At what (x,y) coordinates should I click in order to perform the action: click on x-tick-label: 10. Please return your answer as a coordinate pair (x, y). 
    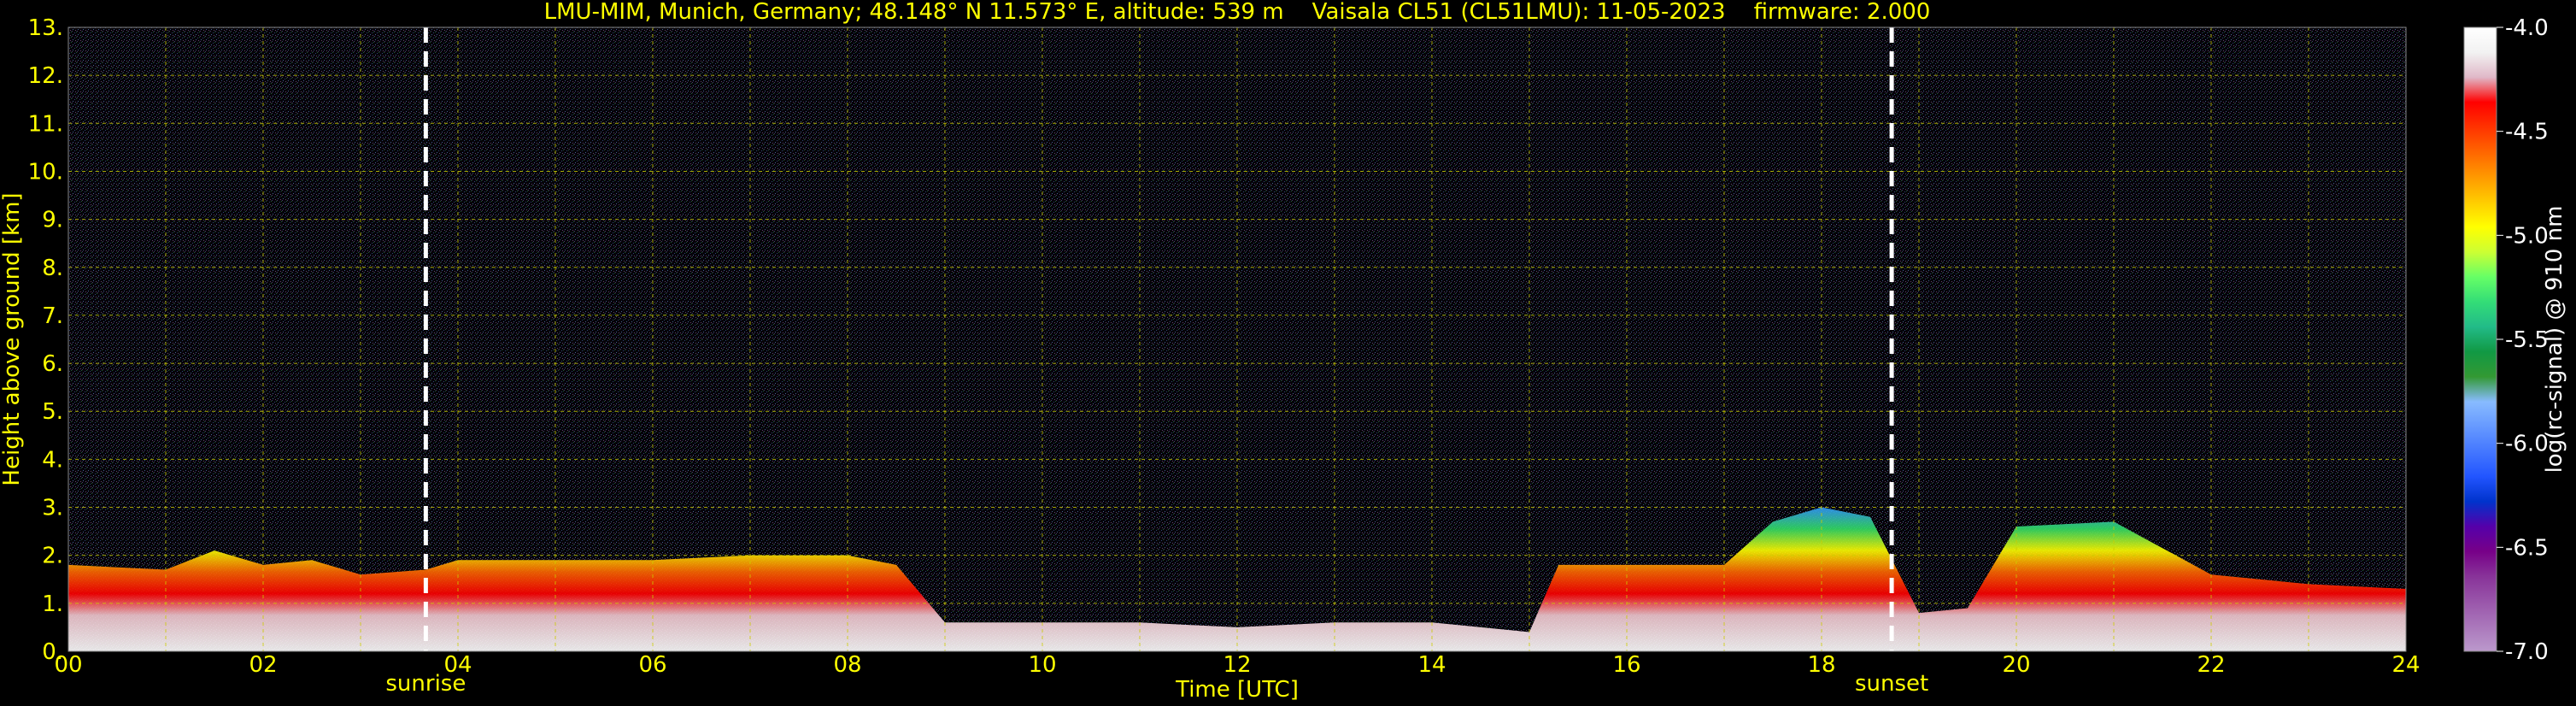
    Looking at the image, I should click on (1042, 665).